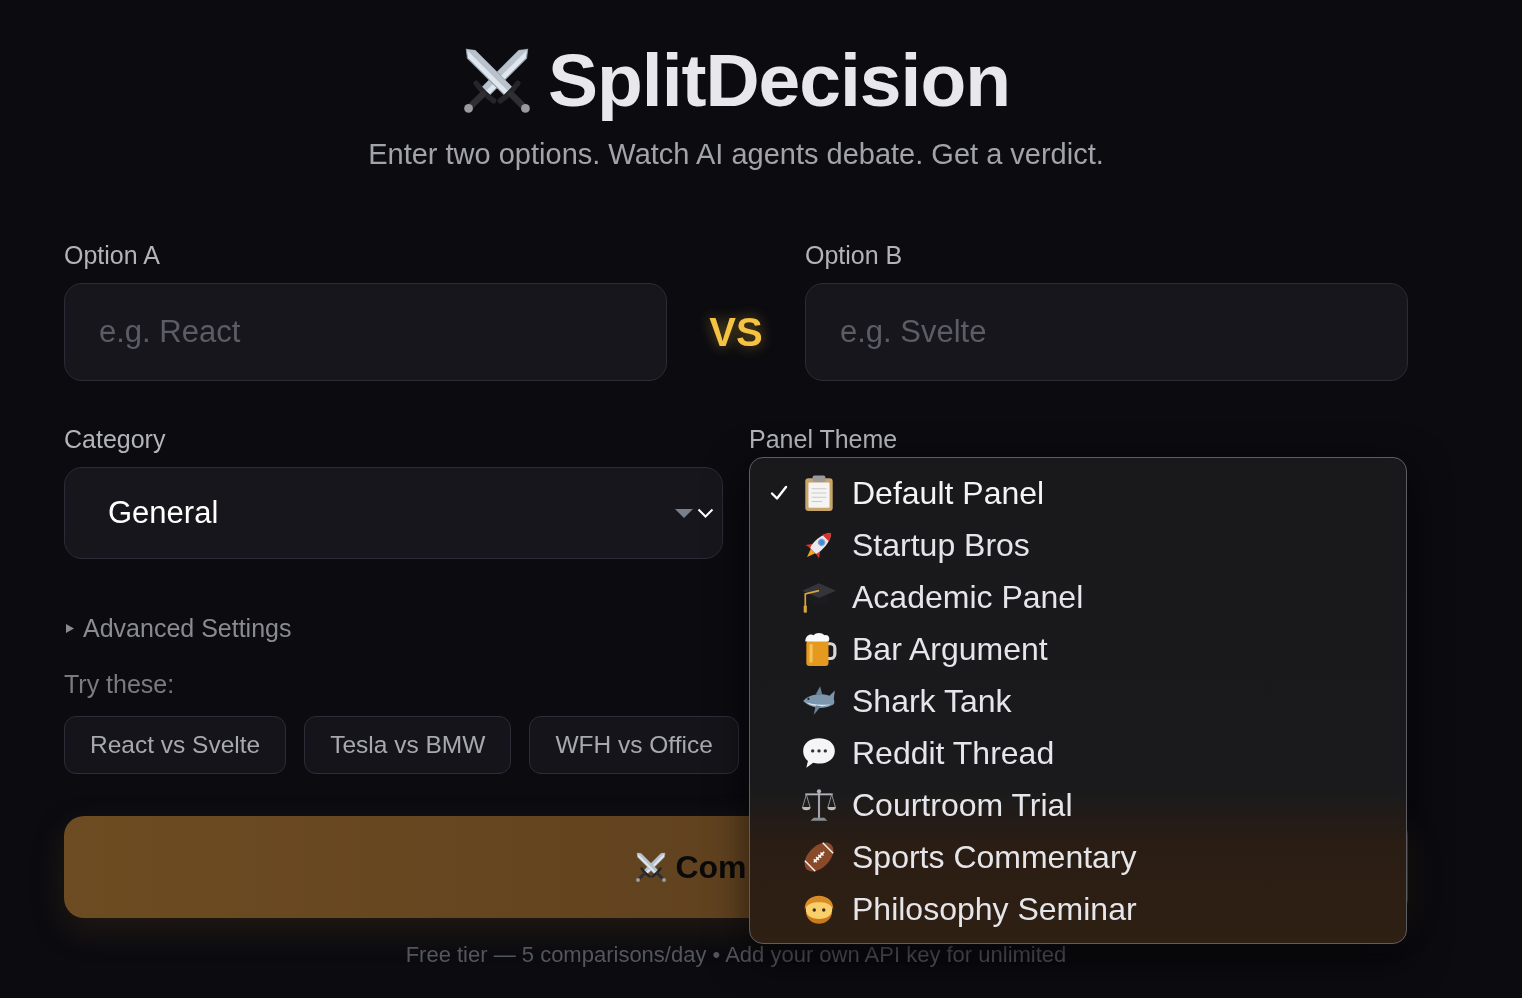 This screenshot has width=1522, height=998. What do you see at coordinates (736, 955) in the screenshot?
I see `footer-note: Free tier — 5 comparisons/day • Add your own API key for unlimited` at bounding box center [736, 955].